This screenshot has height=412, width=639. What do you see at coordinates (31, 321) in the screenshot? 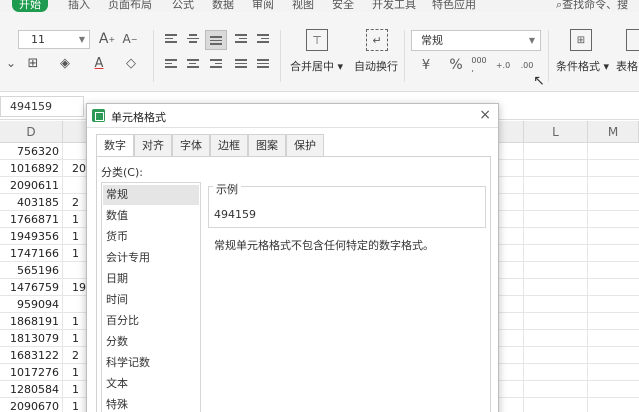
I see `cell-d: 1868191` at bounding box center [31, 321].